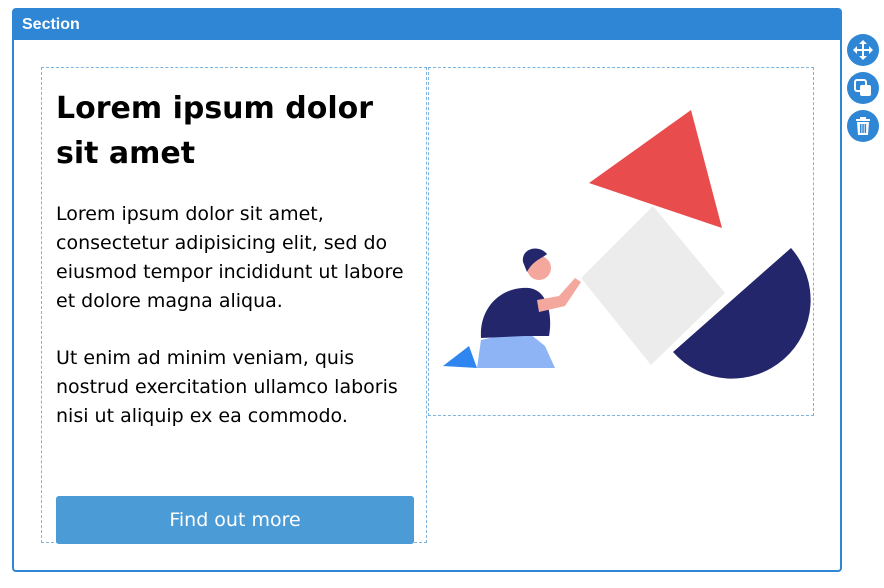  I want to click on move-icon, so click(863, 50).